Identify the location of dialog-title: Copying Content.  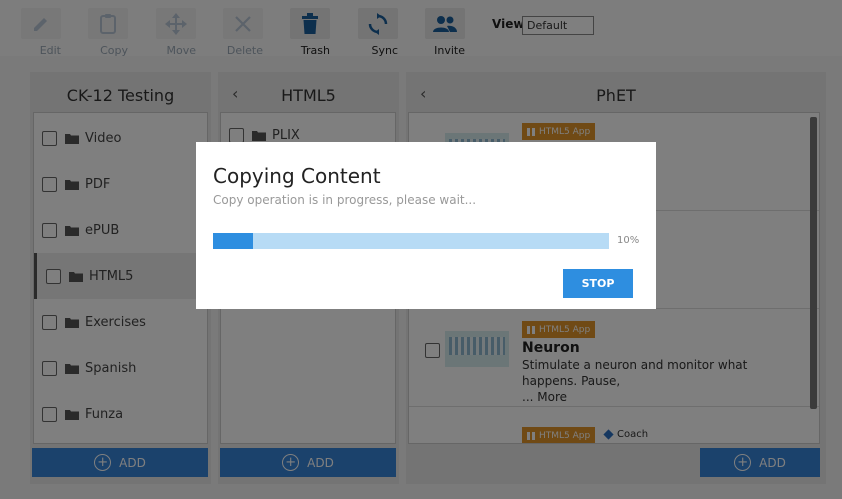
(297, 176).